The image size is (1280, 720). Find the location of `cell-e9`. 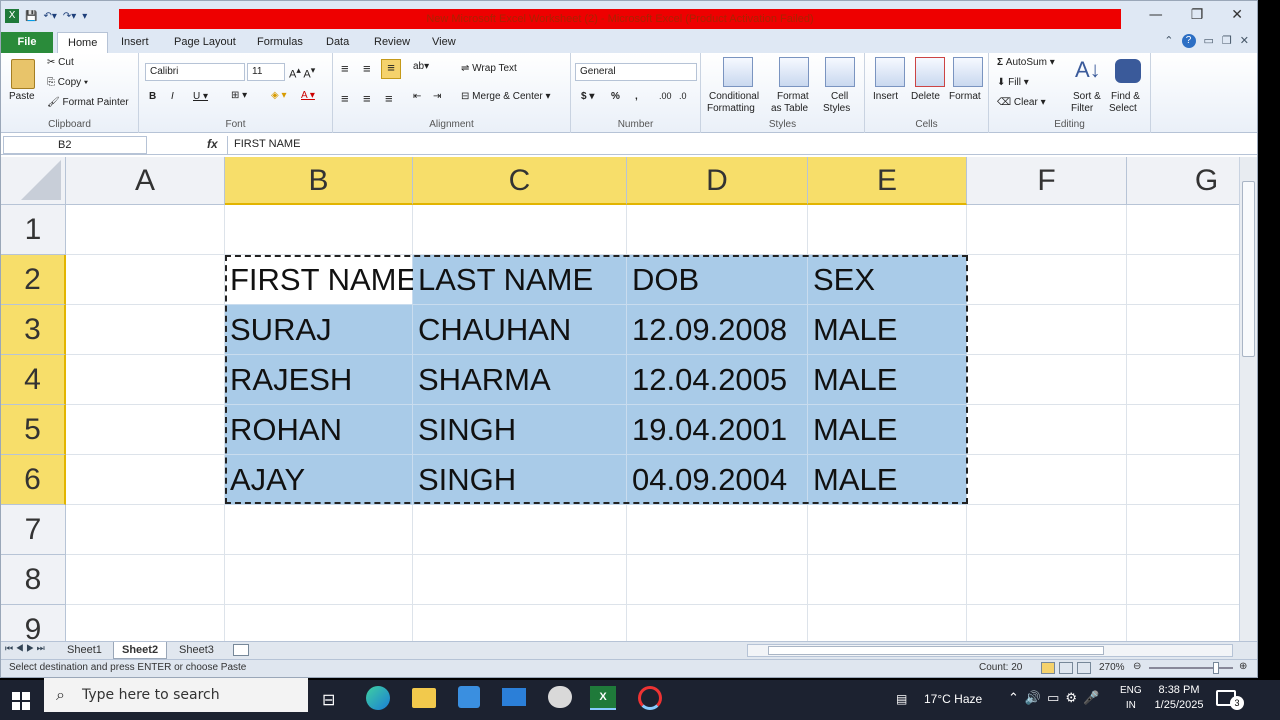

cell-e9 is located at coordinates (887, 623).